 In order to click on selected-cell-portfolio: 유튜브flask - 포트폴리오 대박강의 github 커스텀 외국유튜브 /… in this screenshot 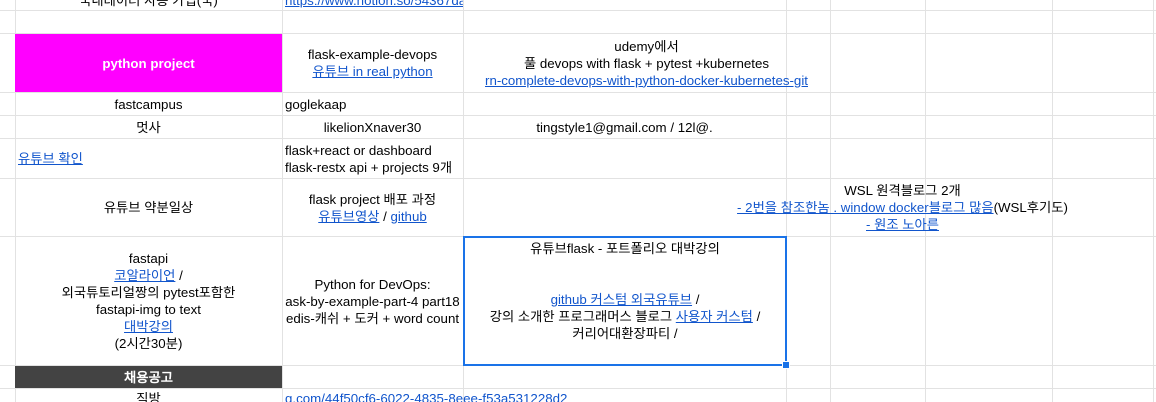, I will do `click(625, 301)`.